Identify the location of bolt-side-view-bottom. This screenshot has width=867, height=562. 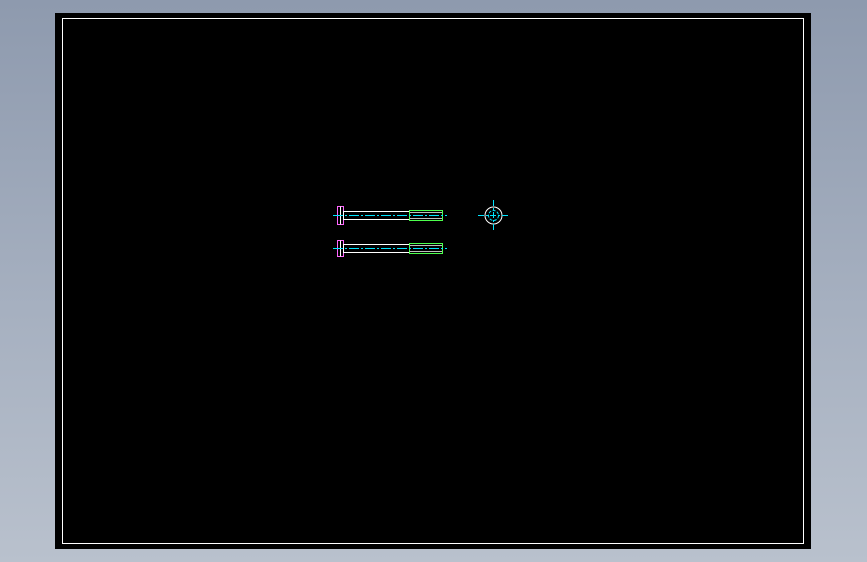
(390, 248).